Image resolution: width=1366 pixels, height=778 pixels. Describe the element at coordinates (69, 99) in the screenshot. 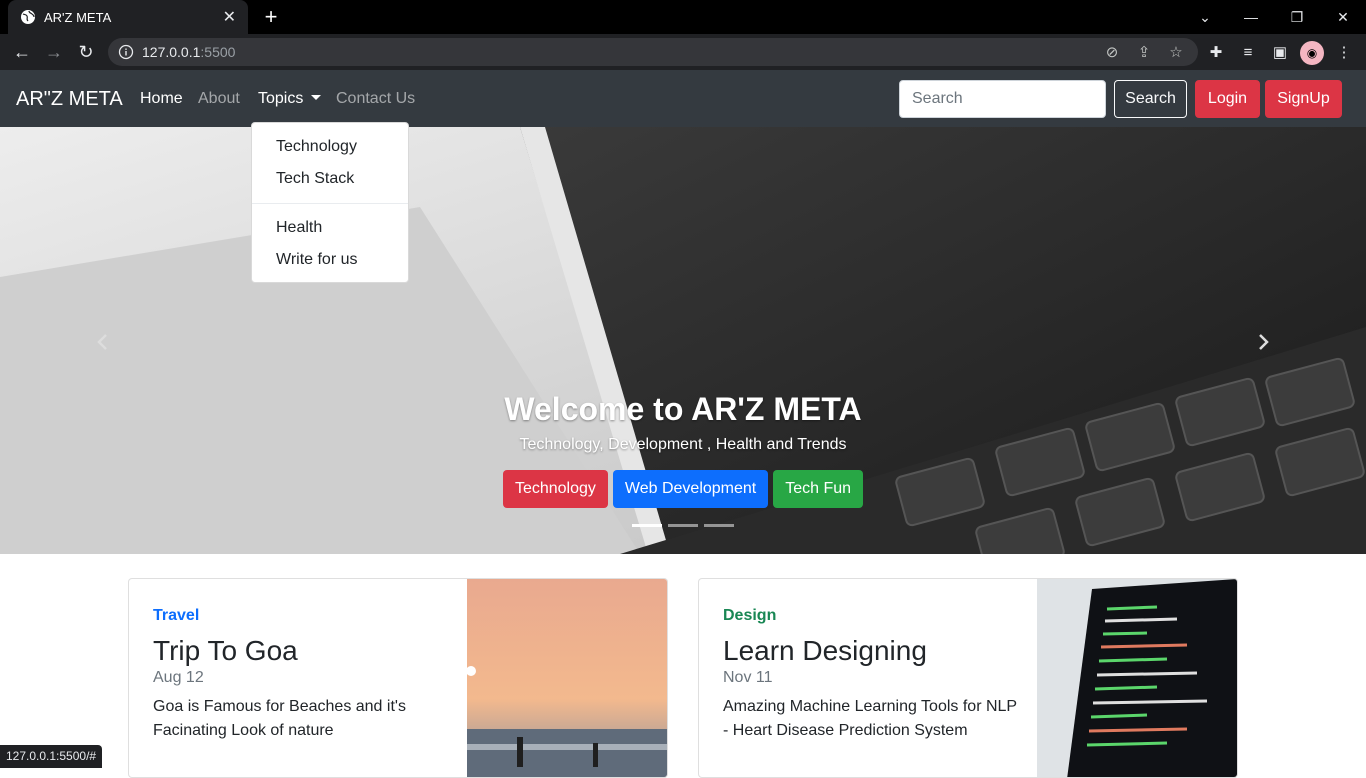

I see `brand-logo: AR"Z META` at that location.